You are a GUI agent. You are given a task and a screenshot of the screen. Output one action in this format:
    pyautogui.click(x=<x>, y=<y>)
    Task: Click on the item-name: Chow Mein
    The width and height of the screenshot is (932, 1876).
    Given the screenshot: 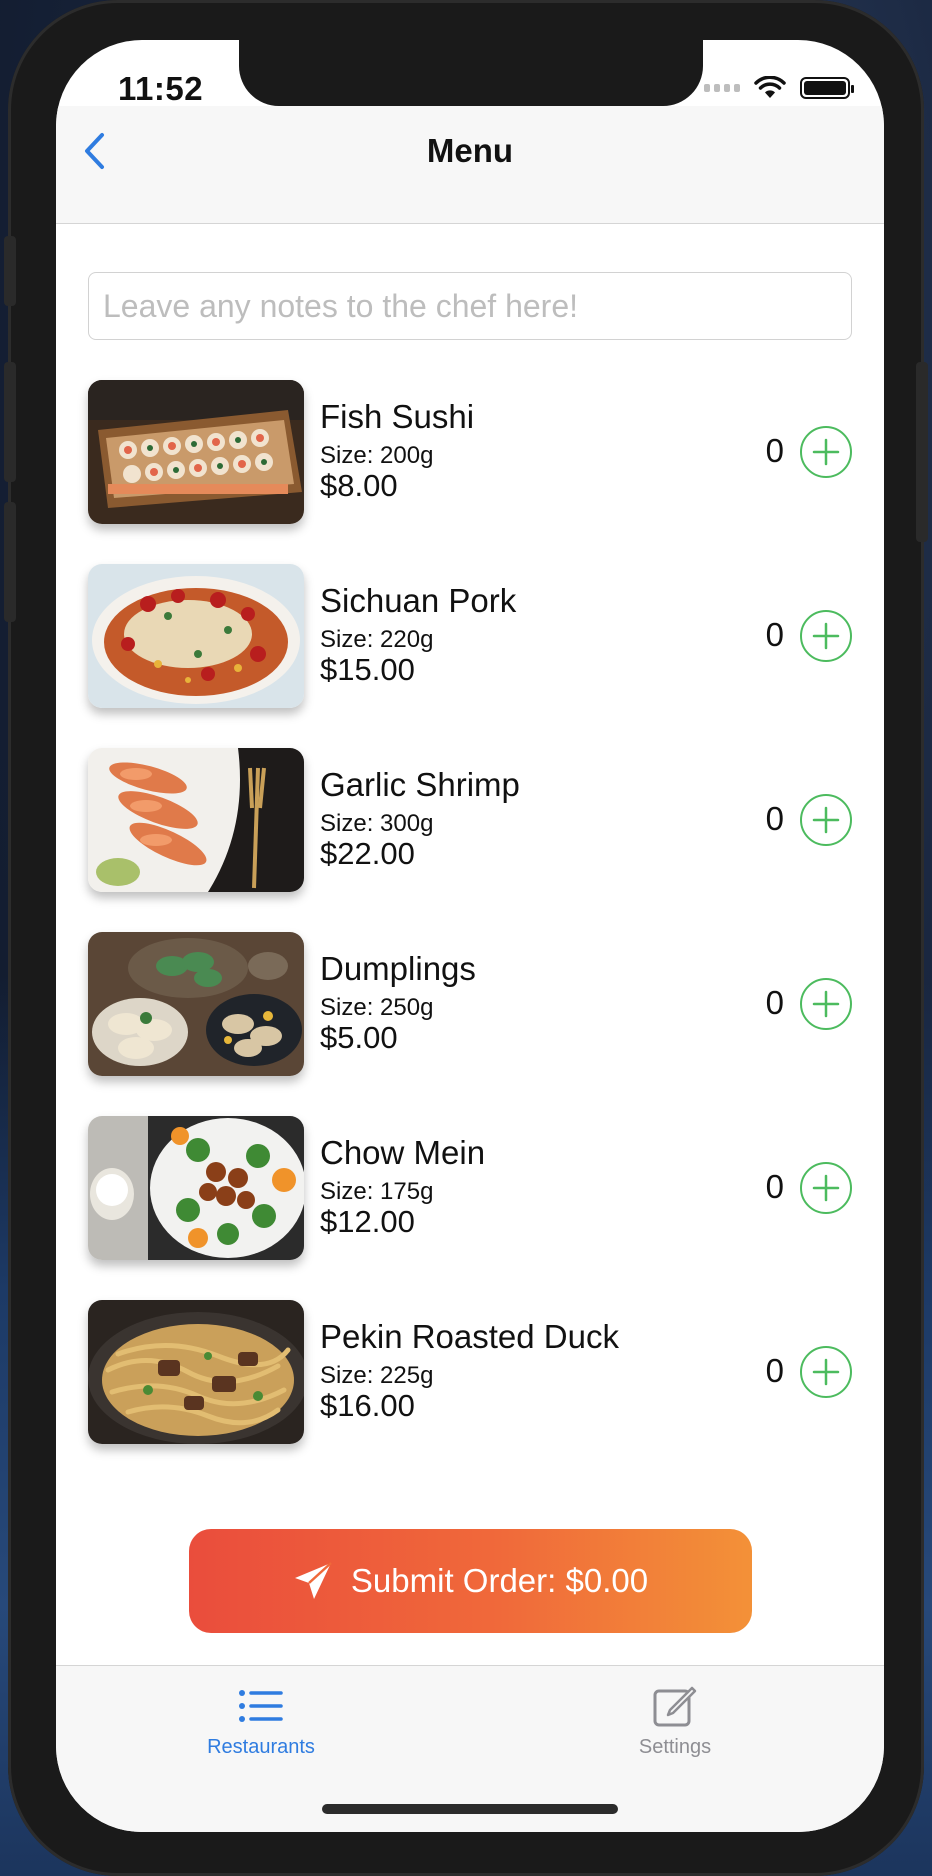 What is the action you would take?
    pyautogui.click(x=403, y=1152)
    